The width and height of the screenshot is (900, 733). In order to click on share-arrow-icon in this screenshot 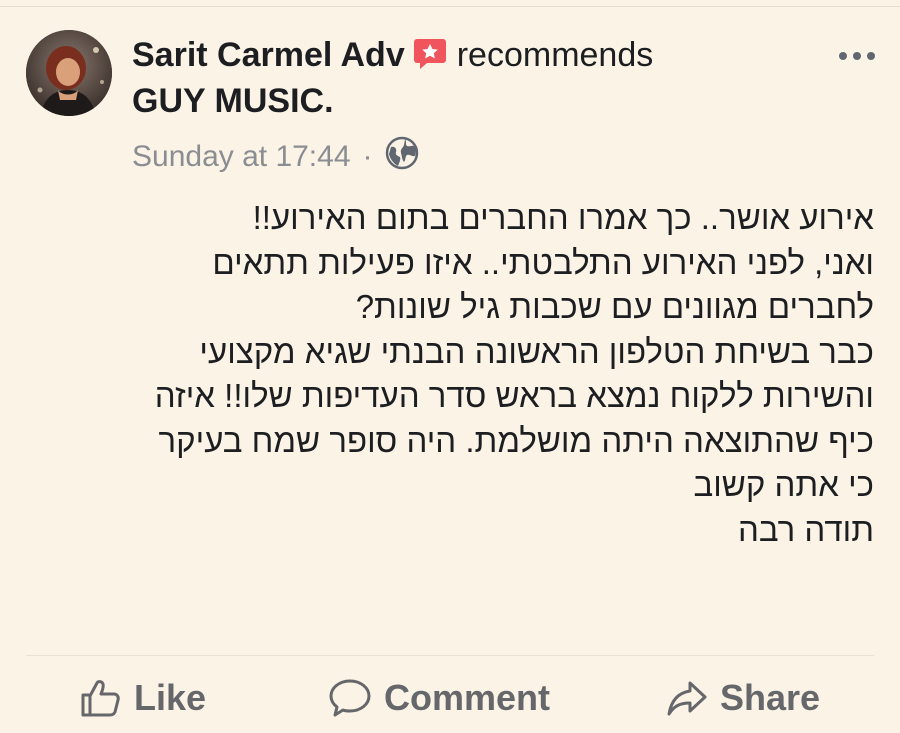, I will do `click(687, 698)`.